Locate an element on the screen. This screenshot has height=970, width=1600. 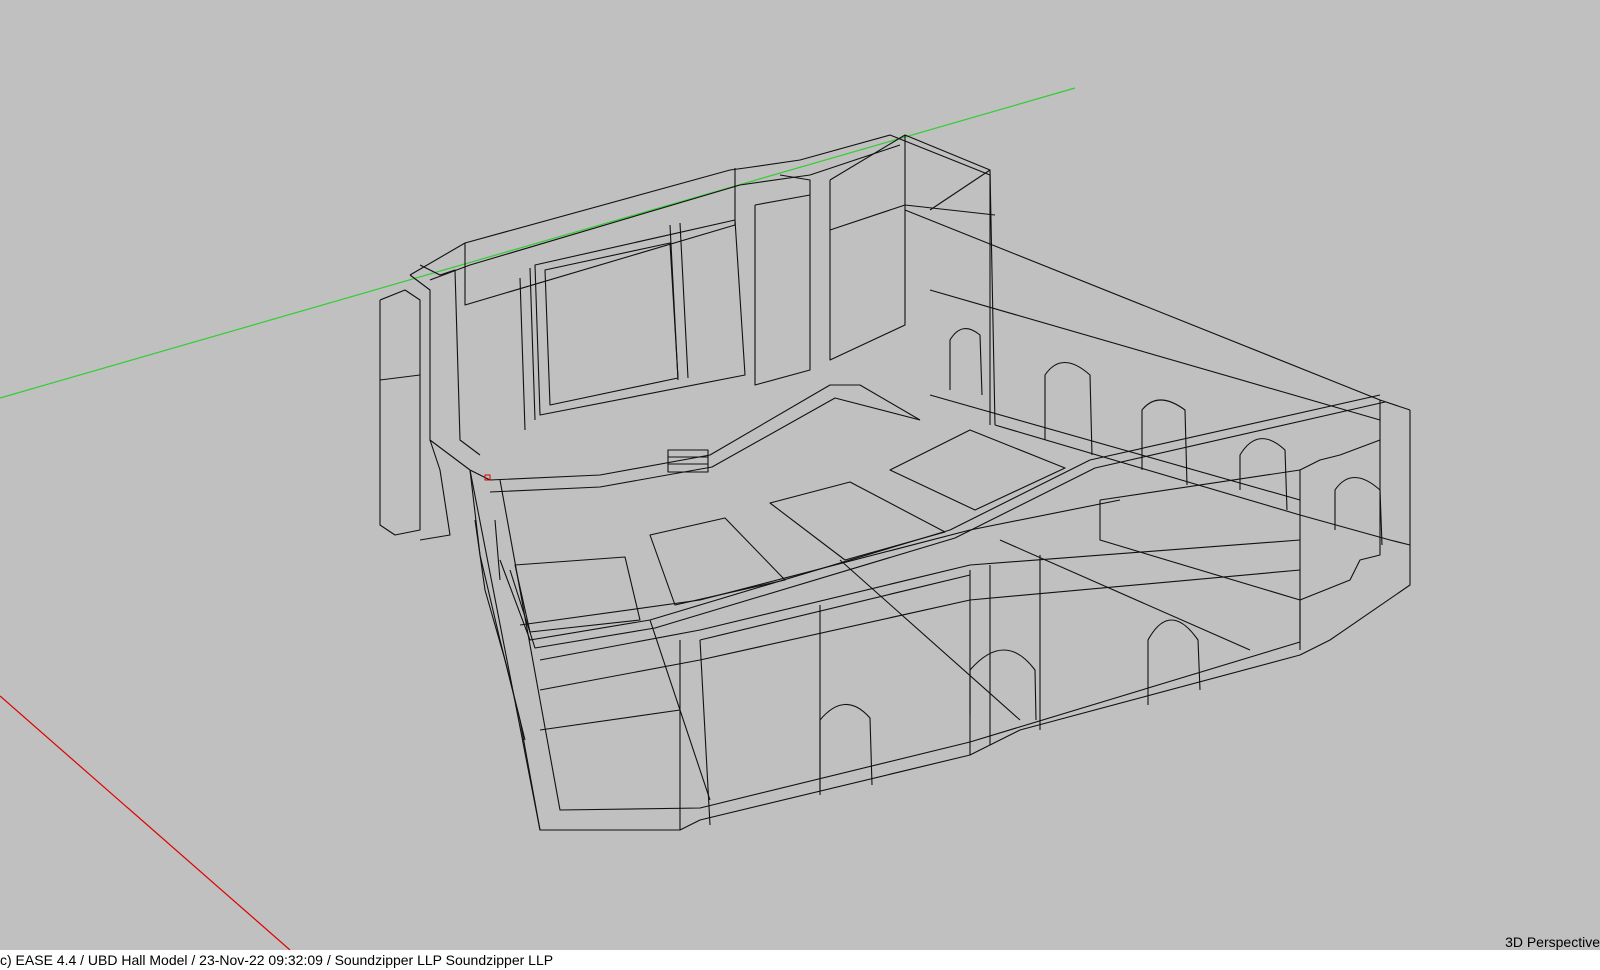
floor-front-edge is located at coordinates (940, 517).